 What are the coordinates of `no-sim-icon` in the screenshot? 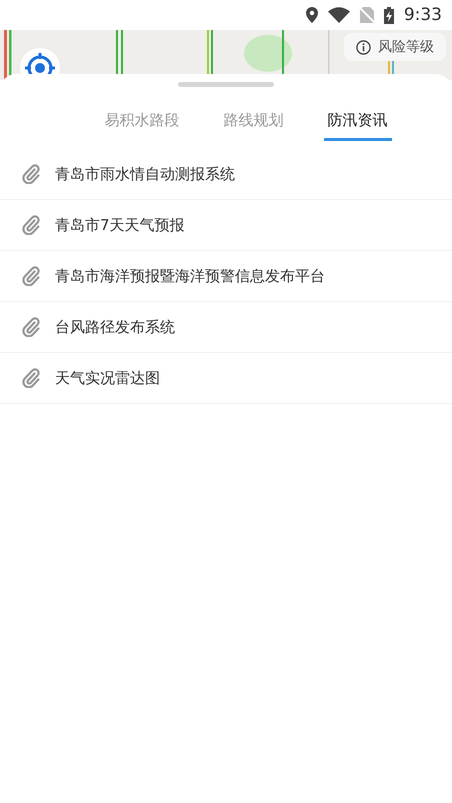 It's located at (367, 15).